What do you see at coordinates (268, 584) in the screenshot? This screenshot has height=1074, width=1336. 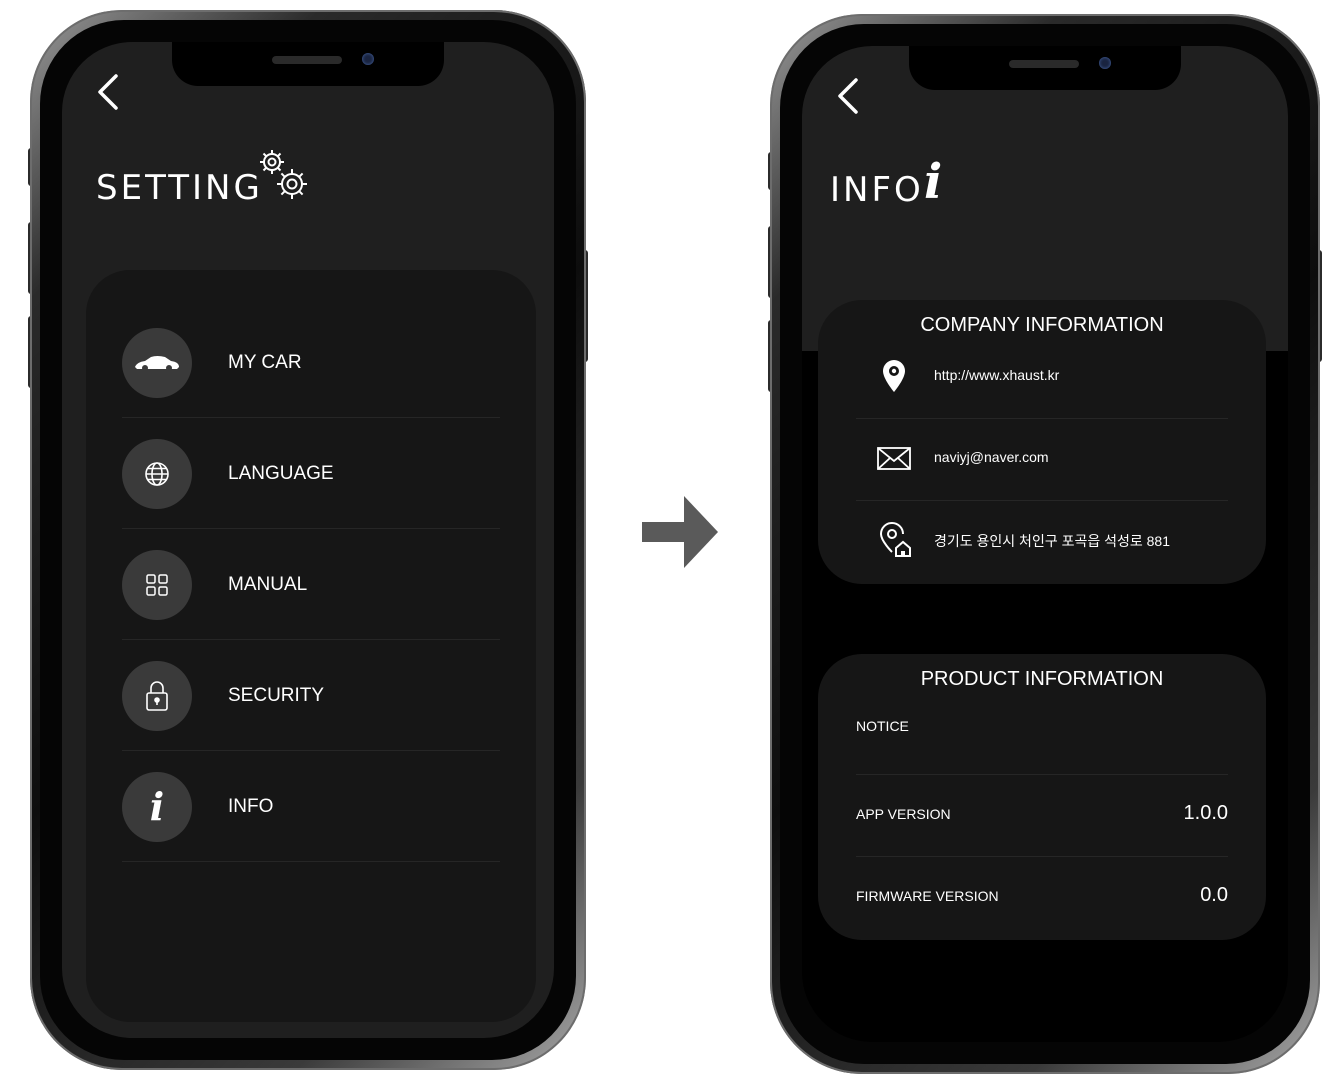 I see `menu-item-label: MANUAL` at bounding box center [268, 584].